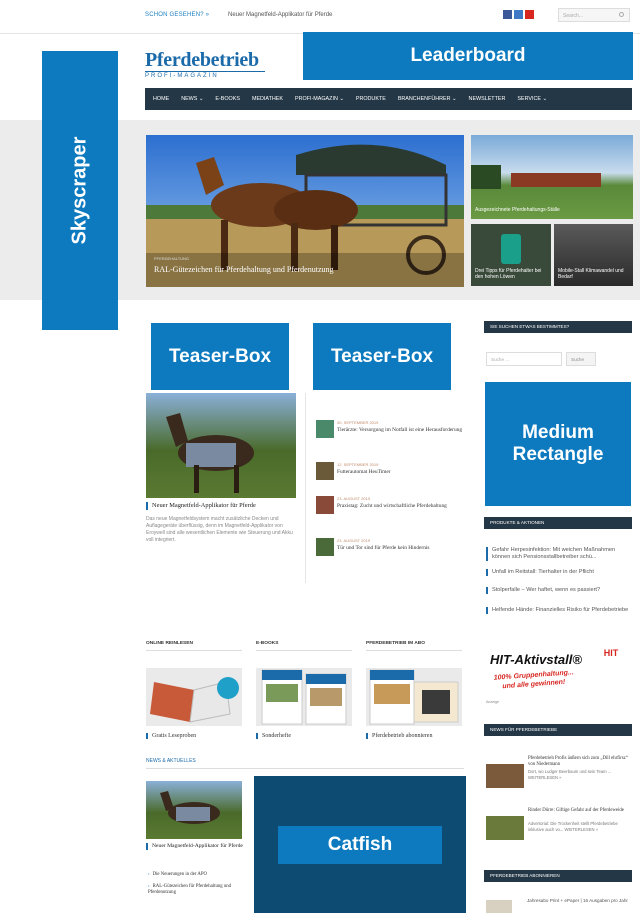 The image size is (640, 913). Describe the element at coordinates (220, 64) in the screenshot. I see `site-logo: Pferdebetrieb PROFI-MAGAZIN` at that location.